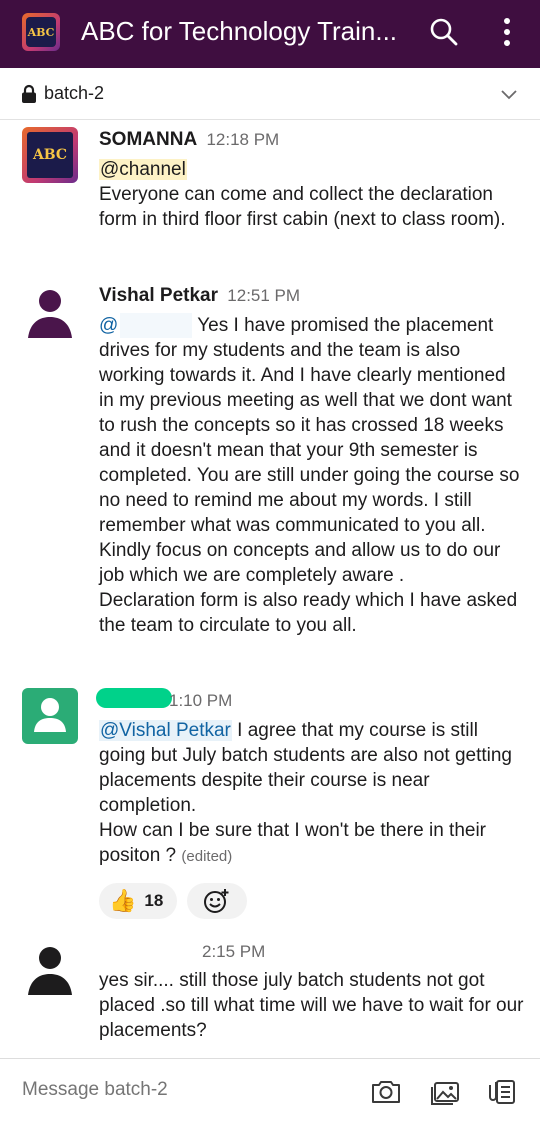 The width and height of the screenshot is (540, 1122). I want to click on user-mention: @, so click(146, 325).